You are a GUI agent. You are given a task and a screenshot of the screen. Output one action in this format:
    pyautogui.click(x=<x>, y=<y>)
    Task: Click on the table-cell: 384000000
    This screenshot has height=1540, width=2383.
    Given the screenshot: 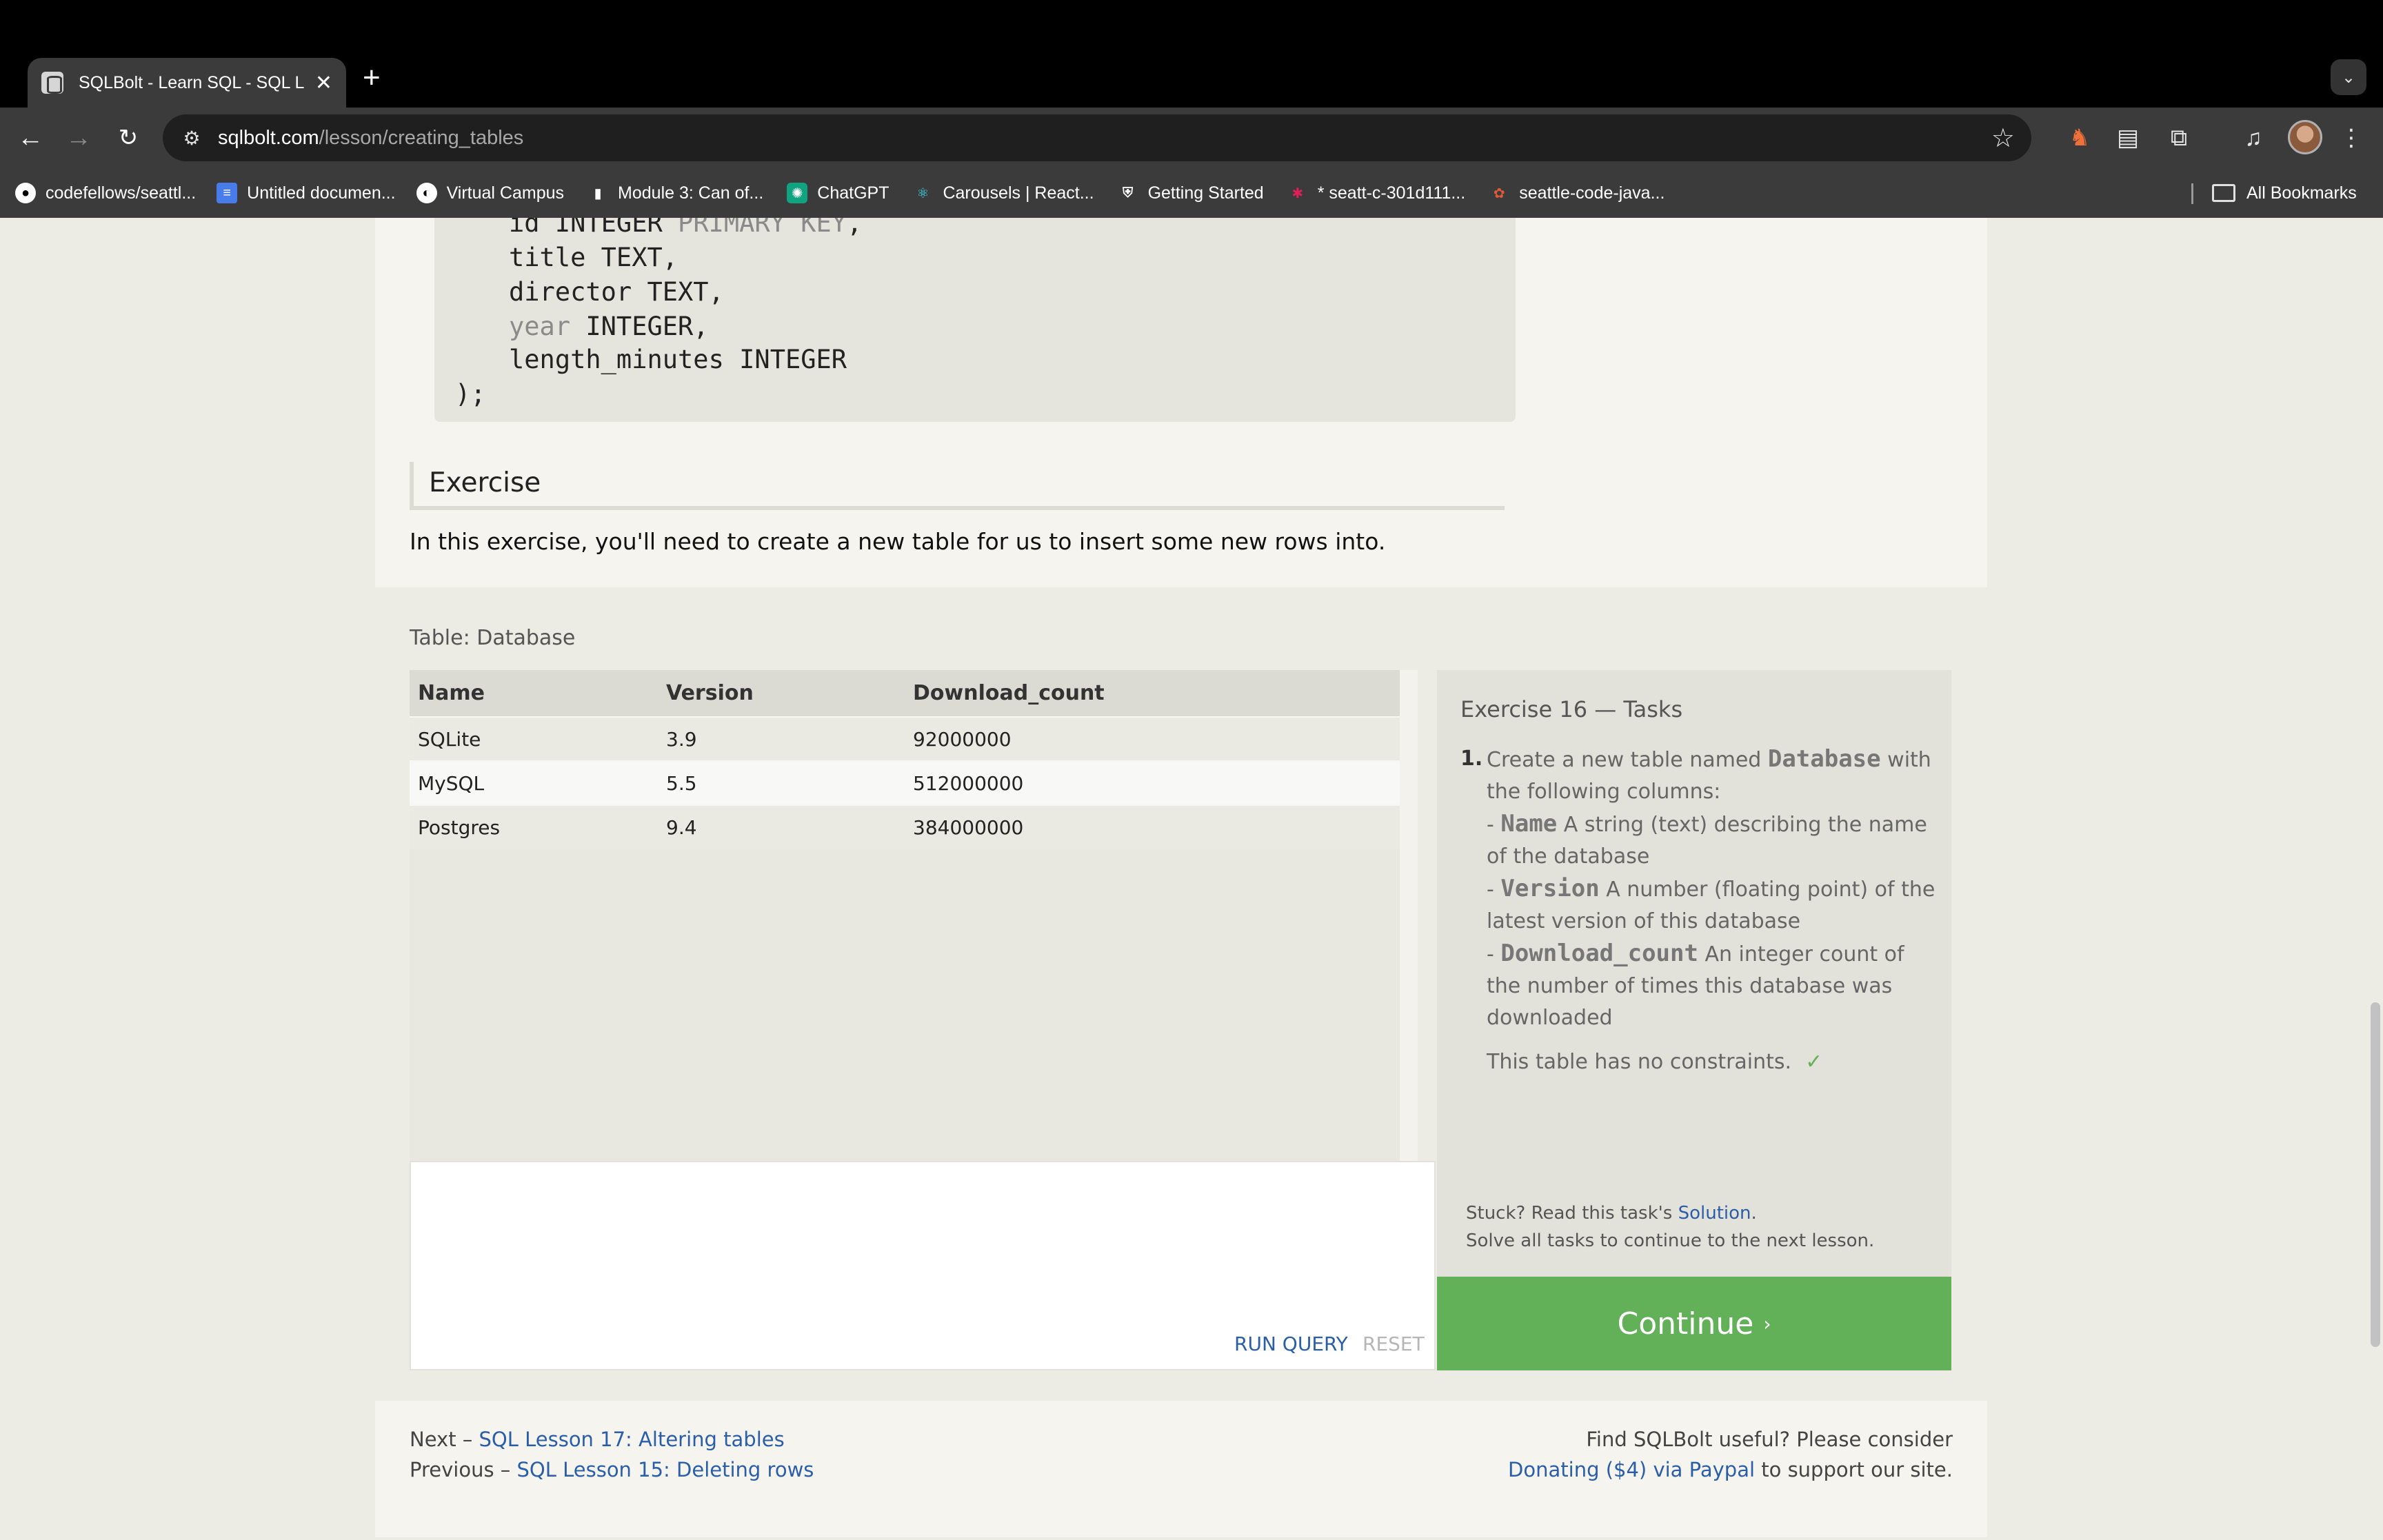 What is the action you would take?
    pyautogui.click(x=1152, y=827)
    